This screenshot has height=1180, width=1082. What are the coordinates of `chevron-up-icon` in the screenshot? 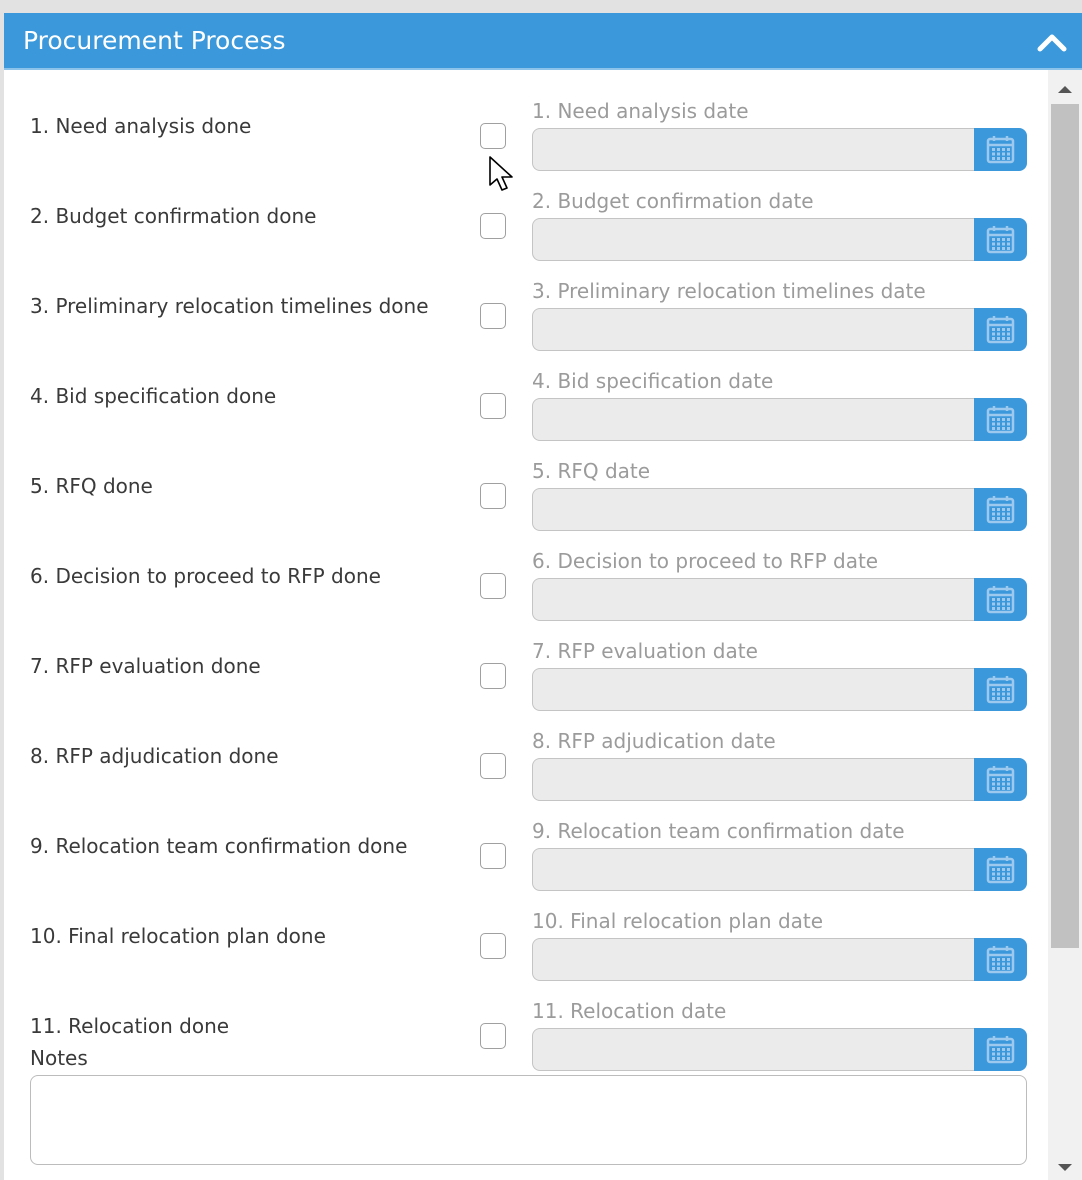 It's located at (1052, 42).